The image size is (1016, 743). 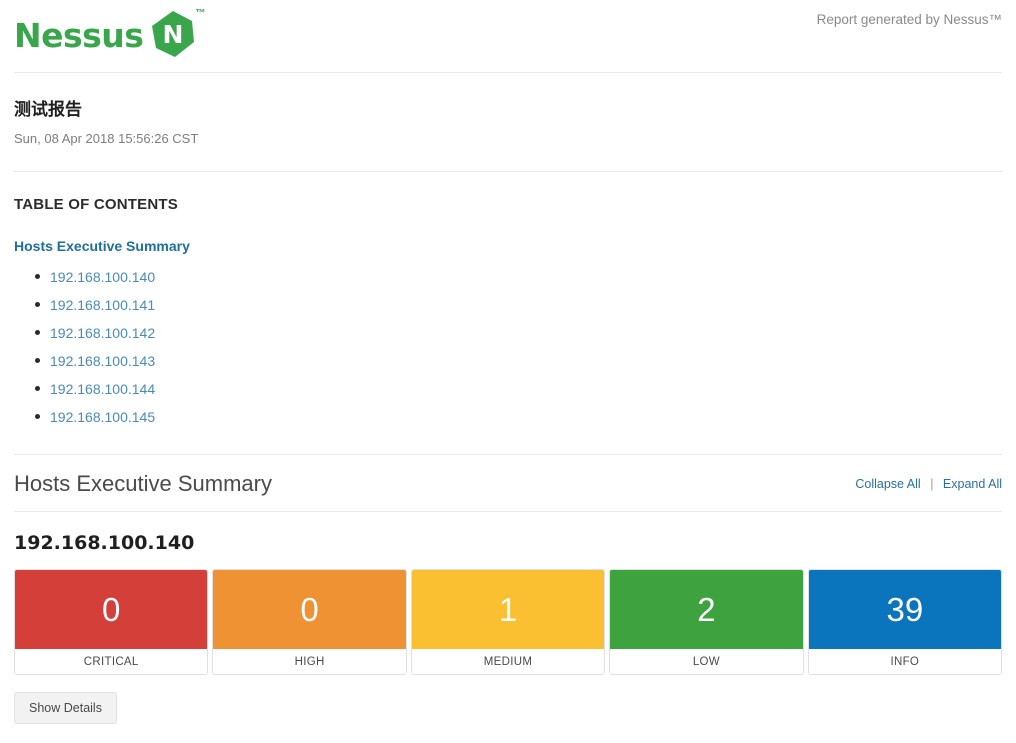 What do you see at coordinates (508, 277) in the screenshot?
I see `list-item: 192.168.100.140` at bounding box center [508, 277].